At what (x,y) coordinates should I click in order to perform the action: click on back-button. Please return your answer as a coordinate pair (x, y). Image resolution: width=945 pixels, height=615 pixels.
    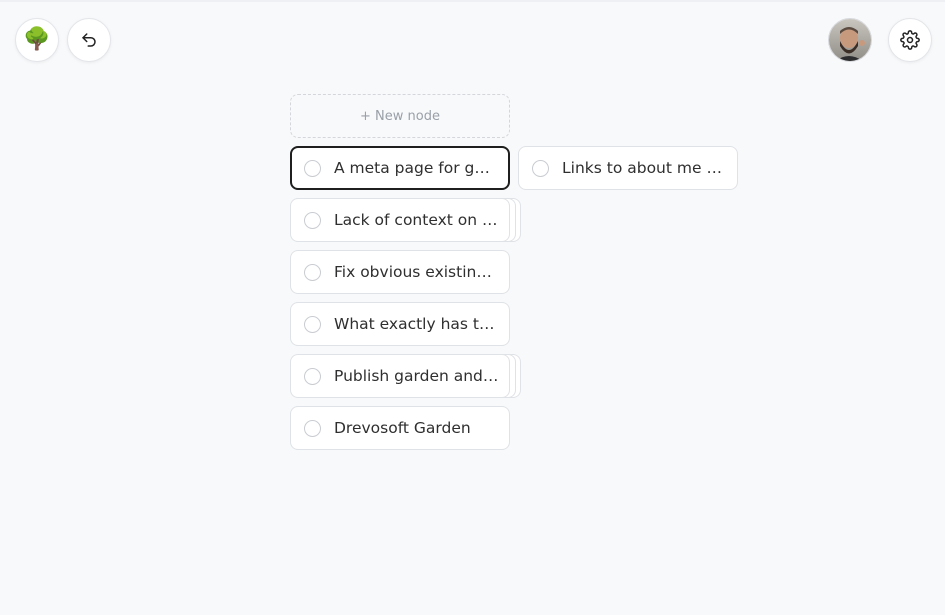
    Looking at the image, I should click on (89, 40).